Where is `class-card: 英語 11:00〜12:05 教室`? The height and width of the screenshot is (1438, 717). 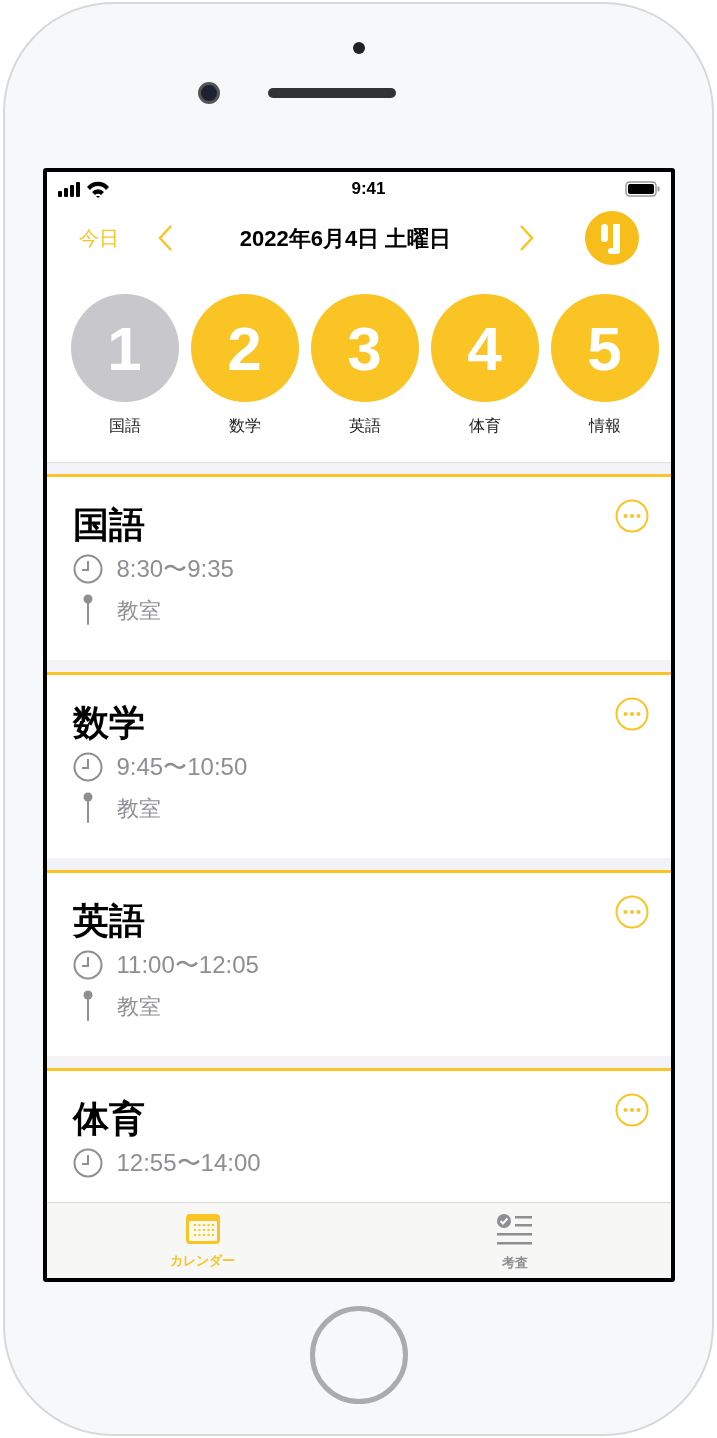 class-card: 英語 11:00〜12:05 教室 is located at coordinates (358, 963).